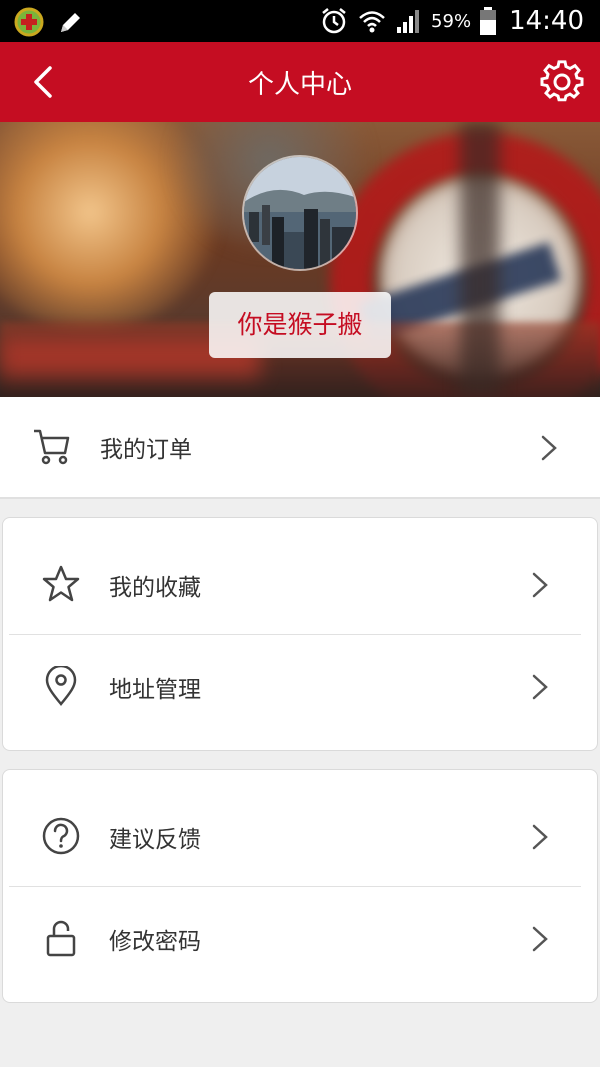 This screenshot has width=600, height=1067. What do you see at coordinates (301, 585) in the screenshot?
I see `menu-item-favorites: 我的收藏` at bounding box center [301, 585].